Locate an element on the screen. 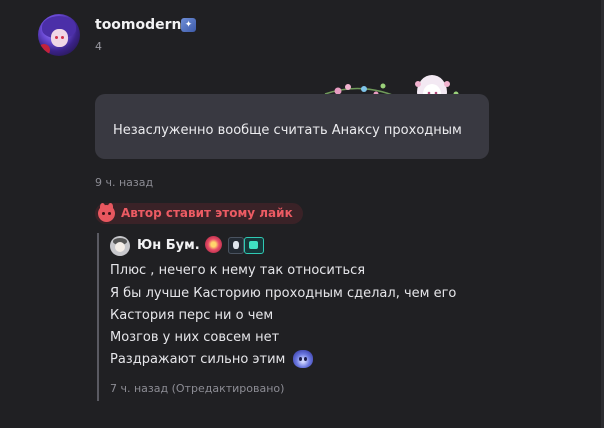 Image resolution: width=604 pixels, height=428 pixels. quote-divider is located at coordinates (98, 317).